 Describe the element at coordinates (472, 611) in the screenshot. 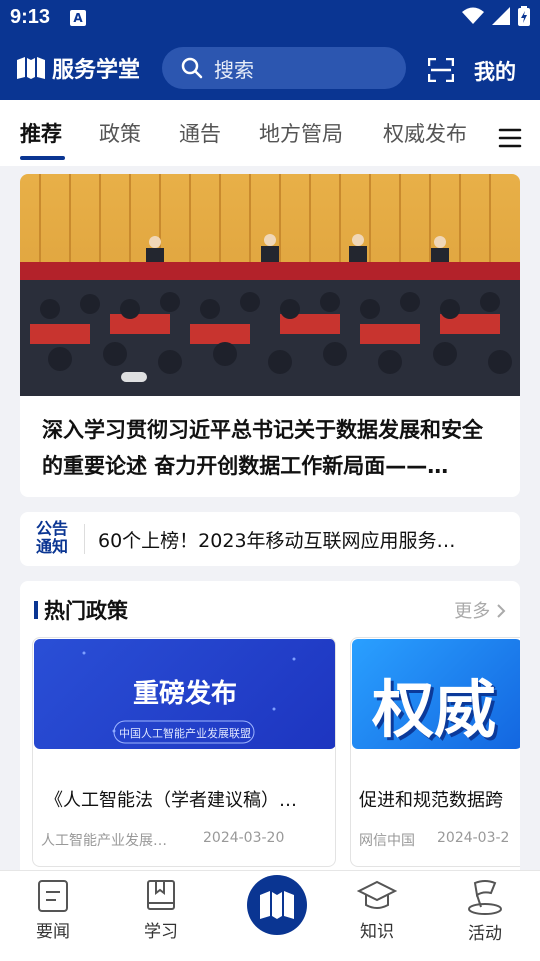

I see `more-label: 更多` at that location.